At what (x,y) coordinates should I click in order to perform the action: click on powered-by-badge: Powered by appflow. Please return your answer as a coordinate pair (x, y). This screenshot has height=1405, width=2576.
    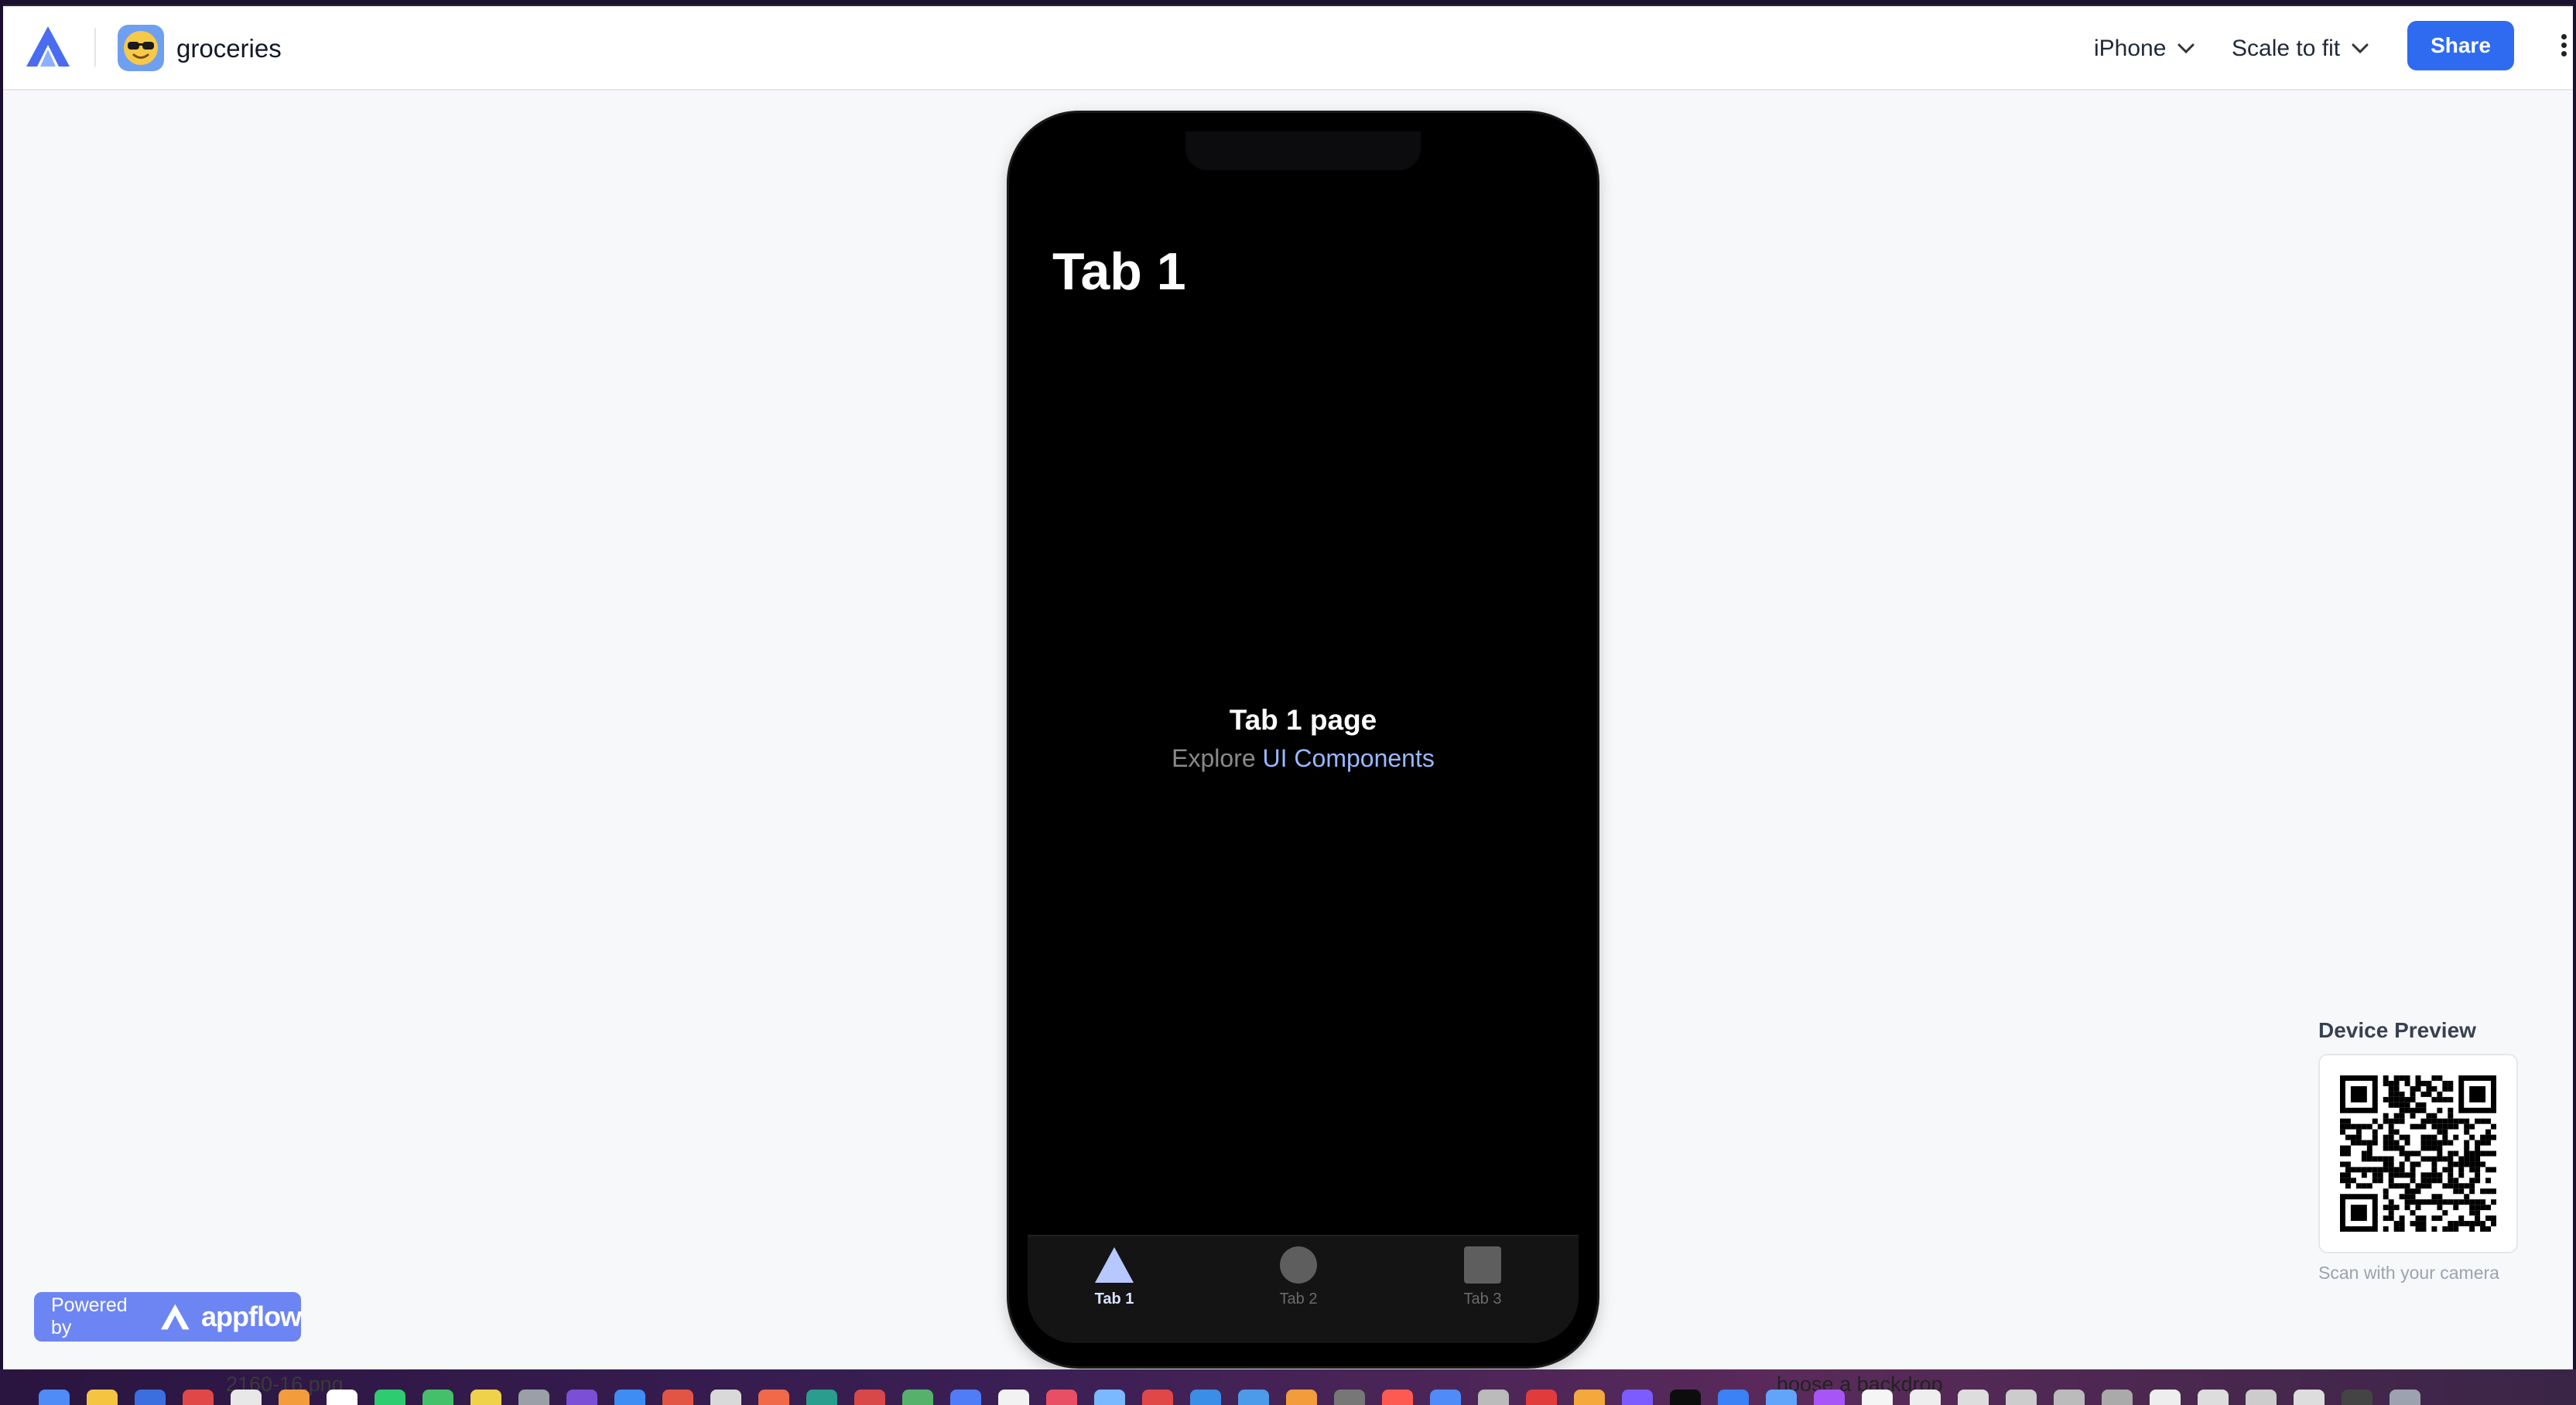
    Looking at the image, I should click on (168, 1317).